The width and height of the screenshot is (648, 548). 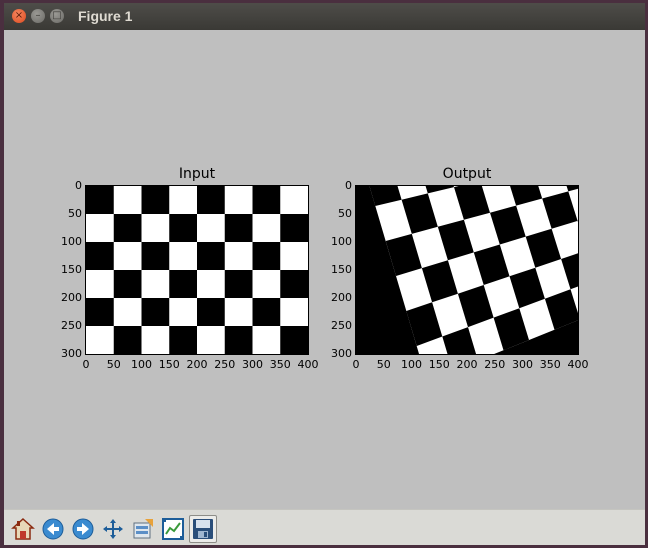 What do you see at coordinates (324, 16) in the screenshot?
I see `title-bar: × – □ Figure 1` at bounding box center [324, 16].